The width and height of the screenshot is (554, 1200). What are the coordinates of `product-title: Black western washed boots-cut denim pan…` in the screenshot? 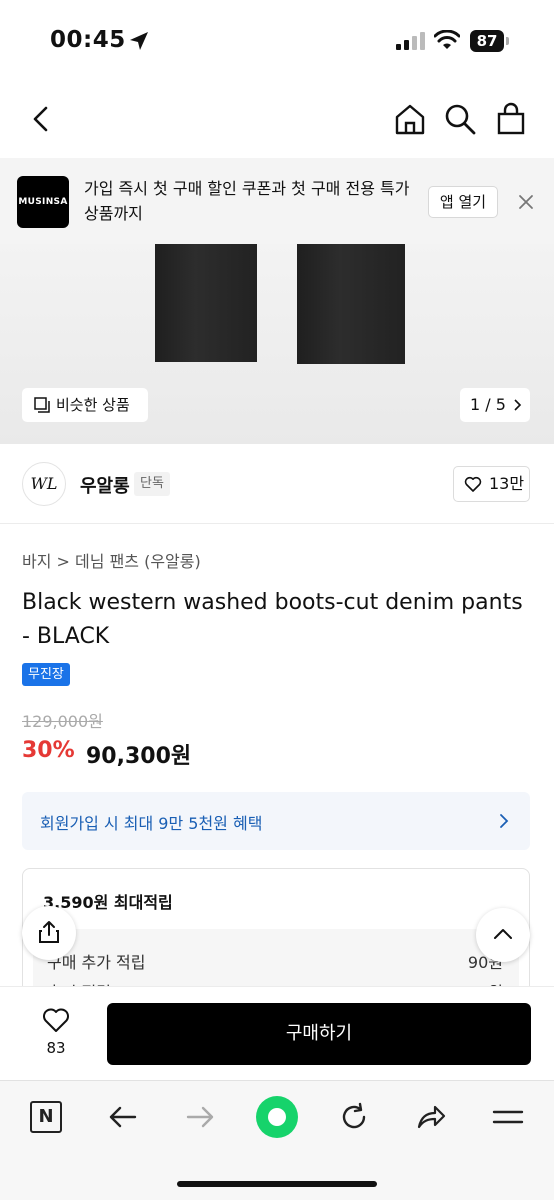 It's located at (272, 619).